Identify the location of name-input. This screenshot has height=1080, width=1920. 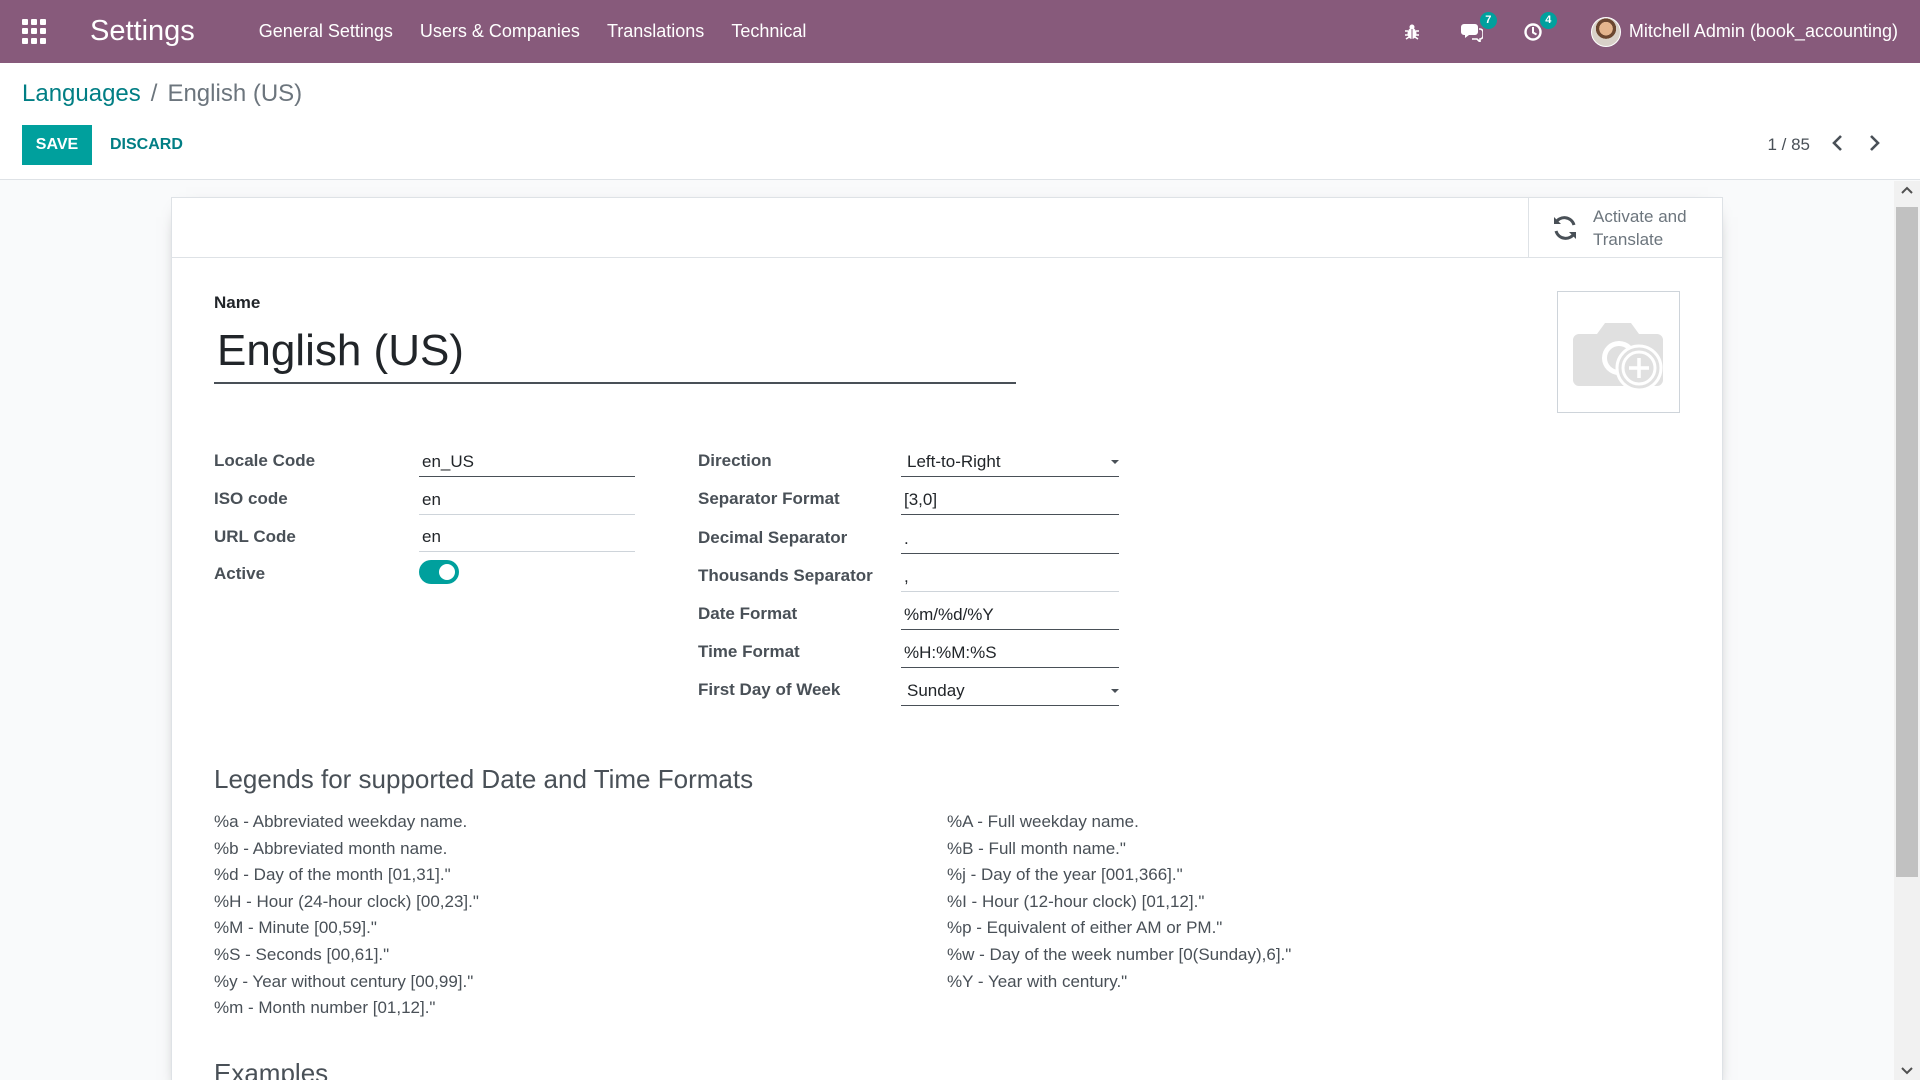
(615, 352).